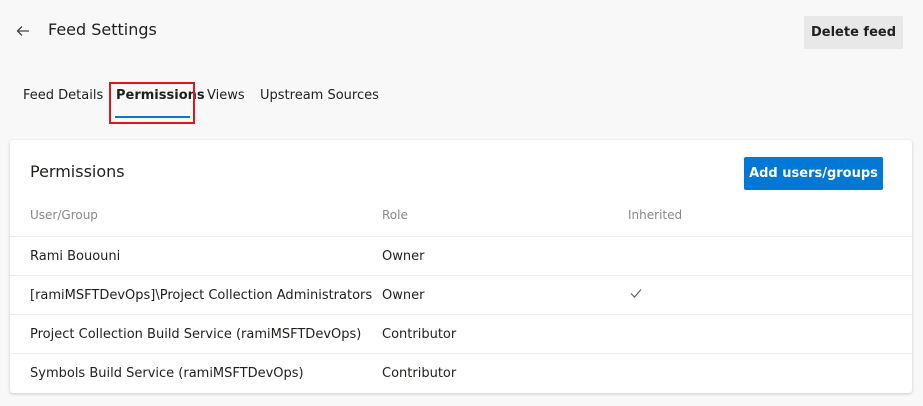  Describe the element at coordinates (102, 29) in the screenshot. I see `page-title: Feed Settings` at that location.